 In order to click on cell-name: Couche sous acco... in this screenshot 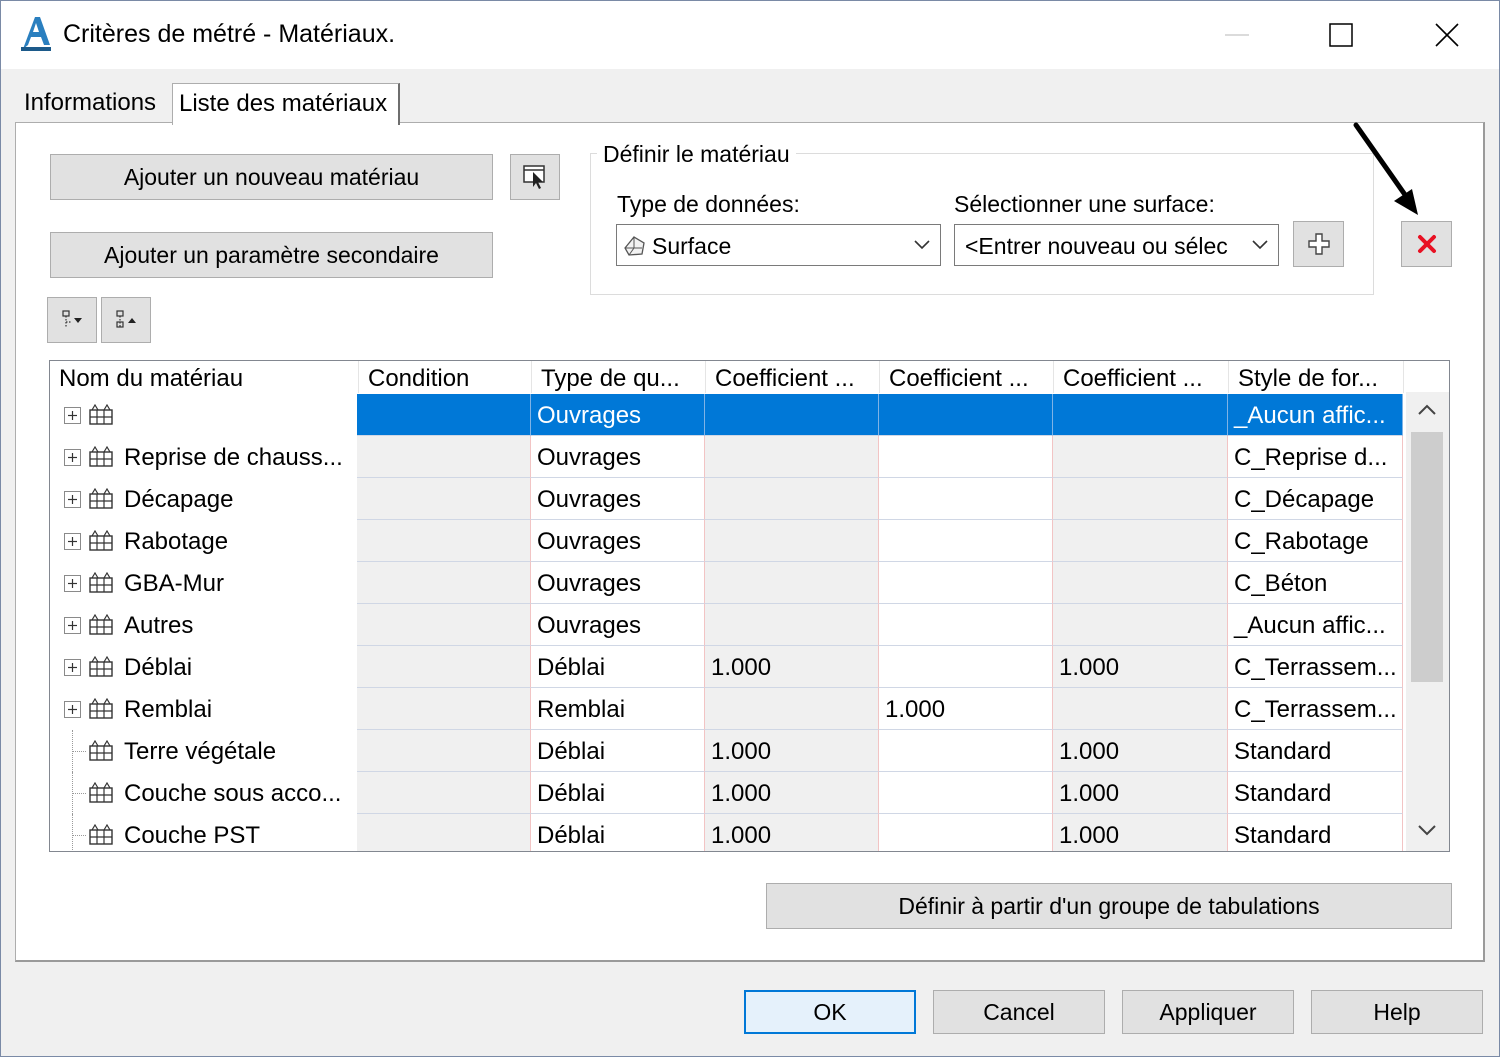, I will do `click(203, 793)`.